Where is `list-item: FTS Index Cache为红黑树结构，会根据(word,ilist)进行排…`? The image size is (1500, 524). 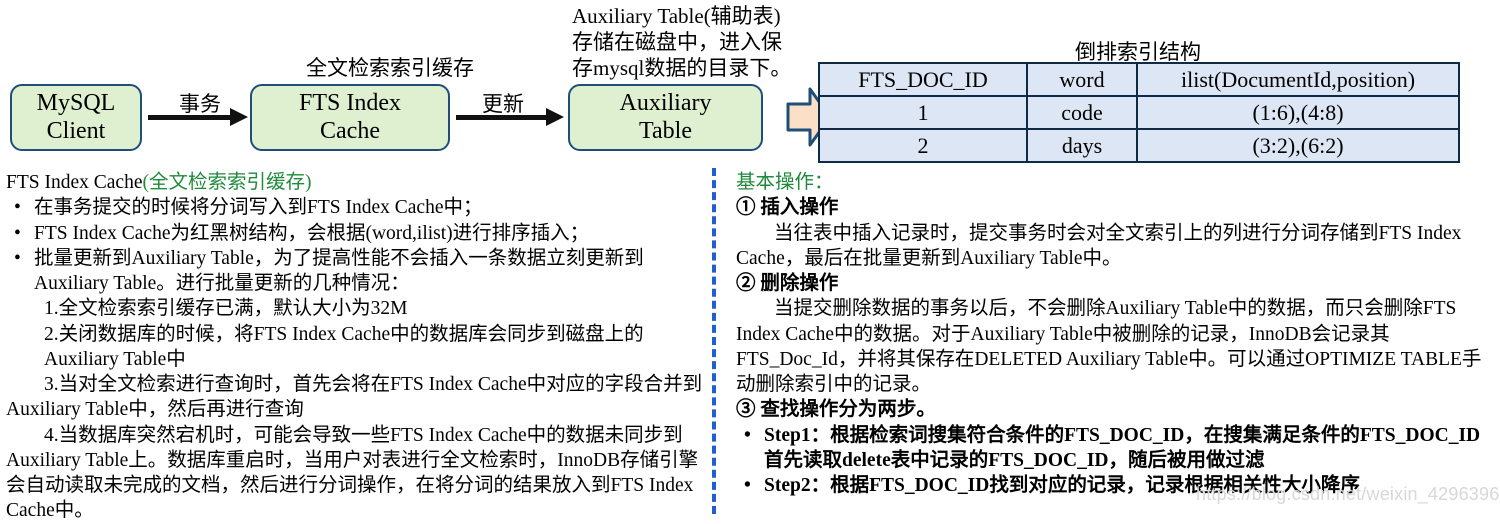 list-item: FTS Index Cache为红黑树结构，会根据(word,ilist)进行排… is located at coordinates (356, 234).